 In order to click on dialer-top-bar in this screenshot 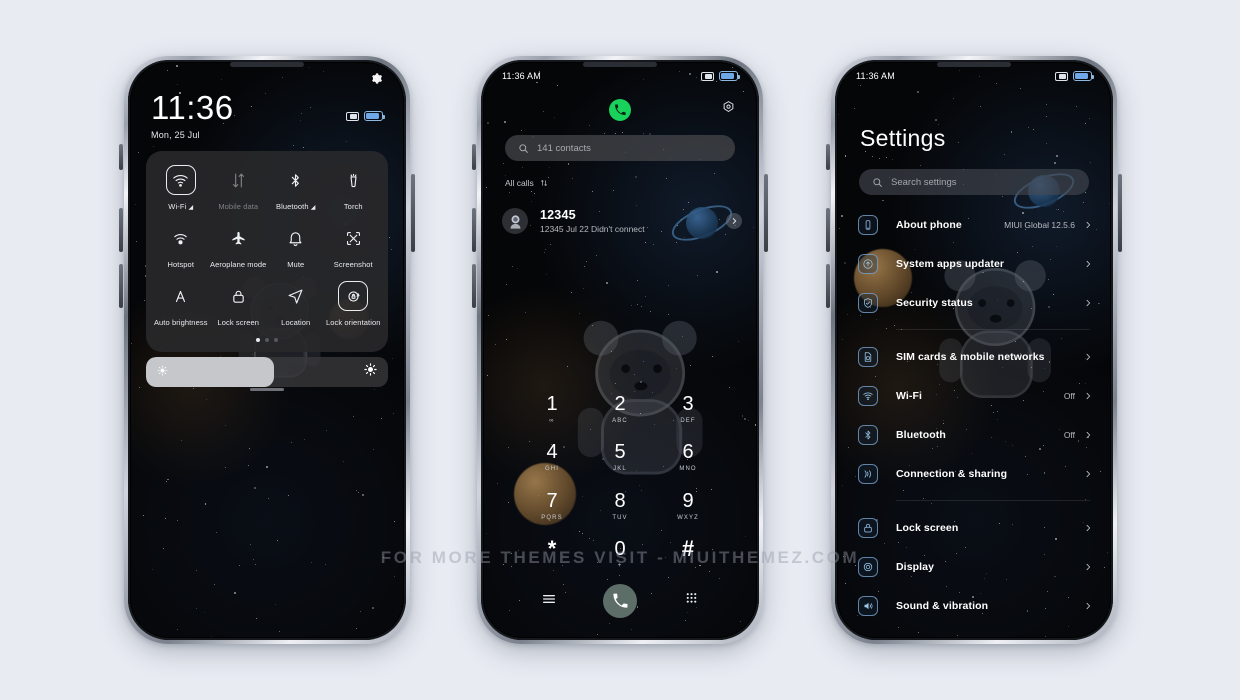, I will do `click(620, 112)`.